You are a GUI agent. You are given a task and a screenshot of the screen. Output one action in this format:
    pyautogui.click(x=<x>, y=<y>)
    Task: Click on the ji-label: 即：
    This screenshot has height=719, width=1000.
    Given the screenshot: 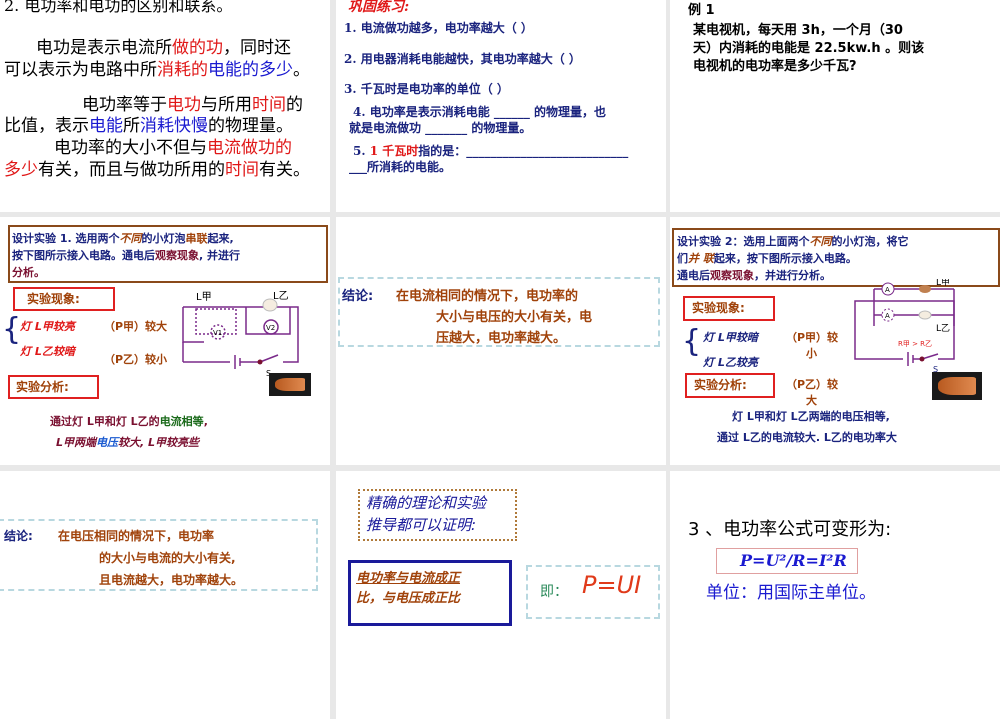 What is the action you would take?
    pyautogui.click(x=554, y=592)
    